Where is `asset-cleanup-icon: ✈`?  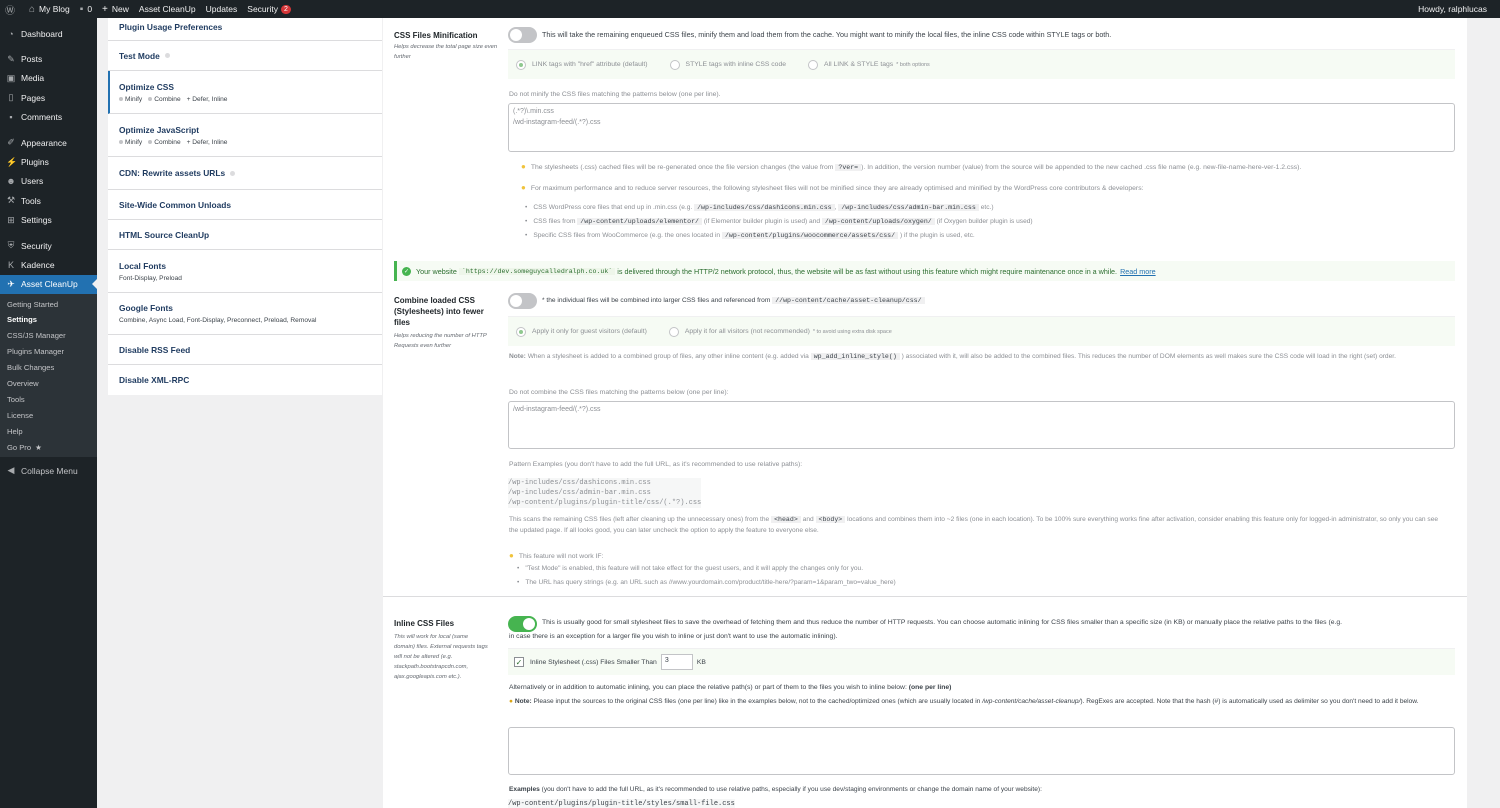
asset-cleanup-icon: ✈ is located at coordinates (11, 283).